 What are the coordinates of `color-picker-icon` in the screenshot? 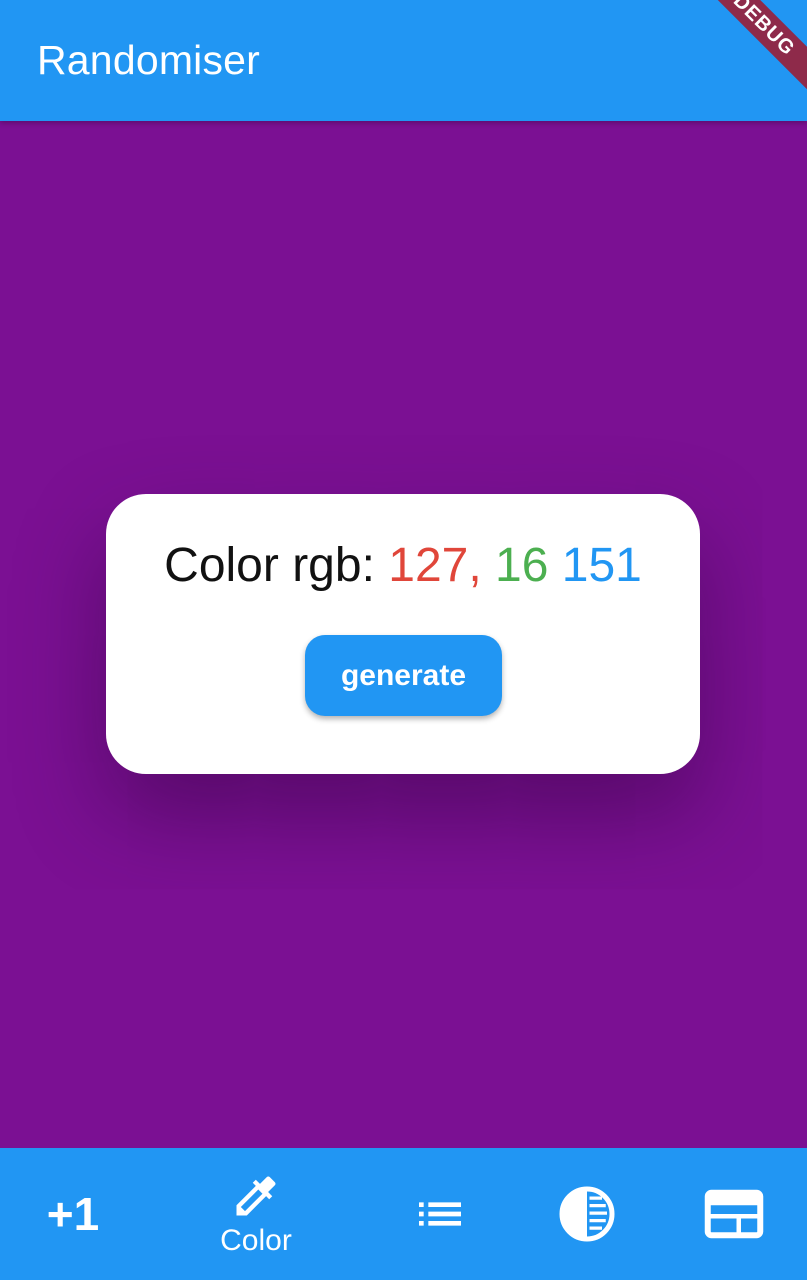 It's located at (256, 1196).